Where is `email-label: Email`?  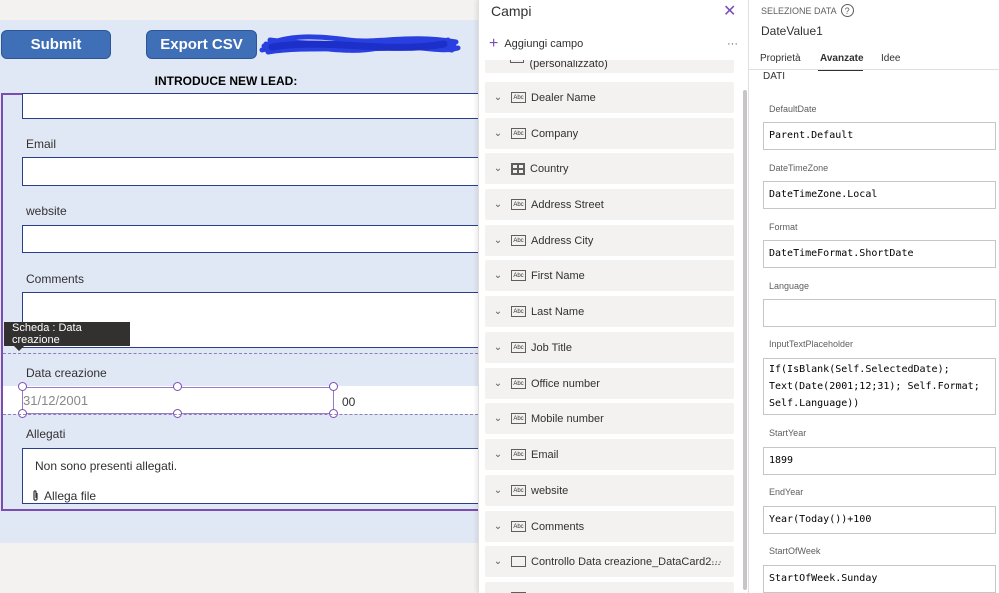 email-label: Email is located at coordinates (41, 144).